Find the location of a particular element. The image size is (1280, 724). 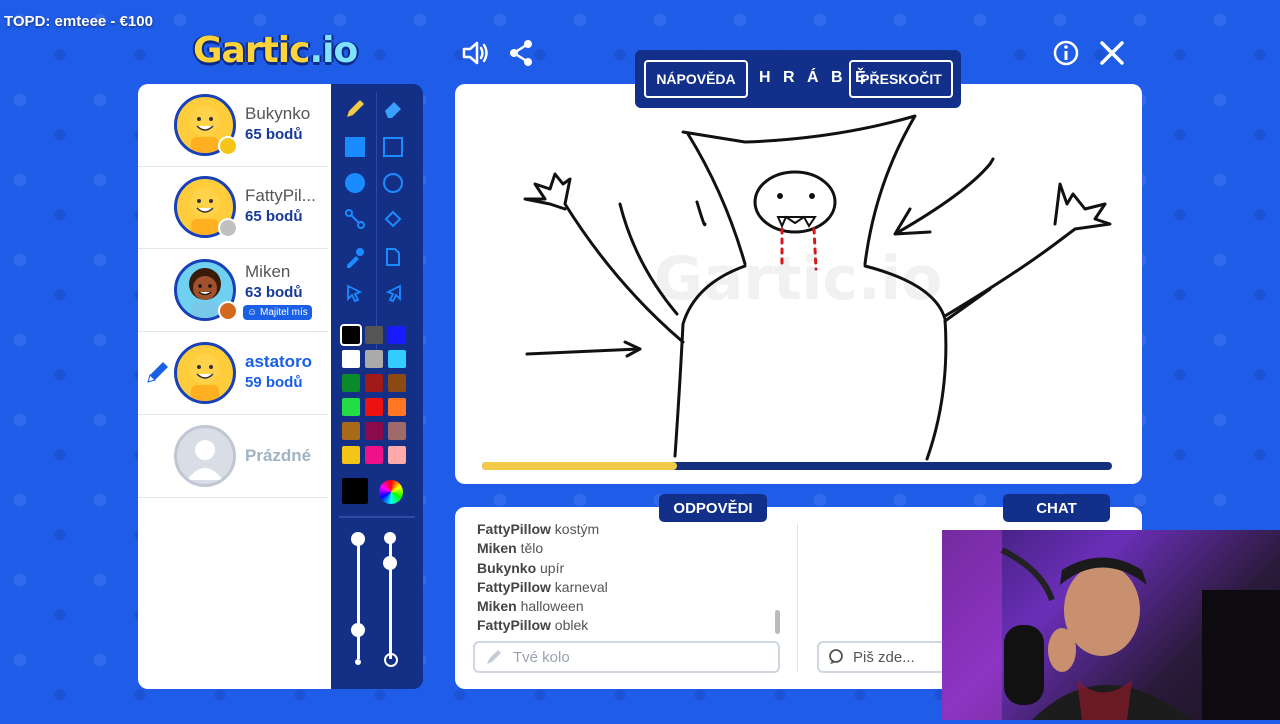

help-button: NÁPOVĚDA is located at coordinates (696, 79).